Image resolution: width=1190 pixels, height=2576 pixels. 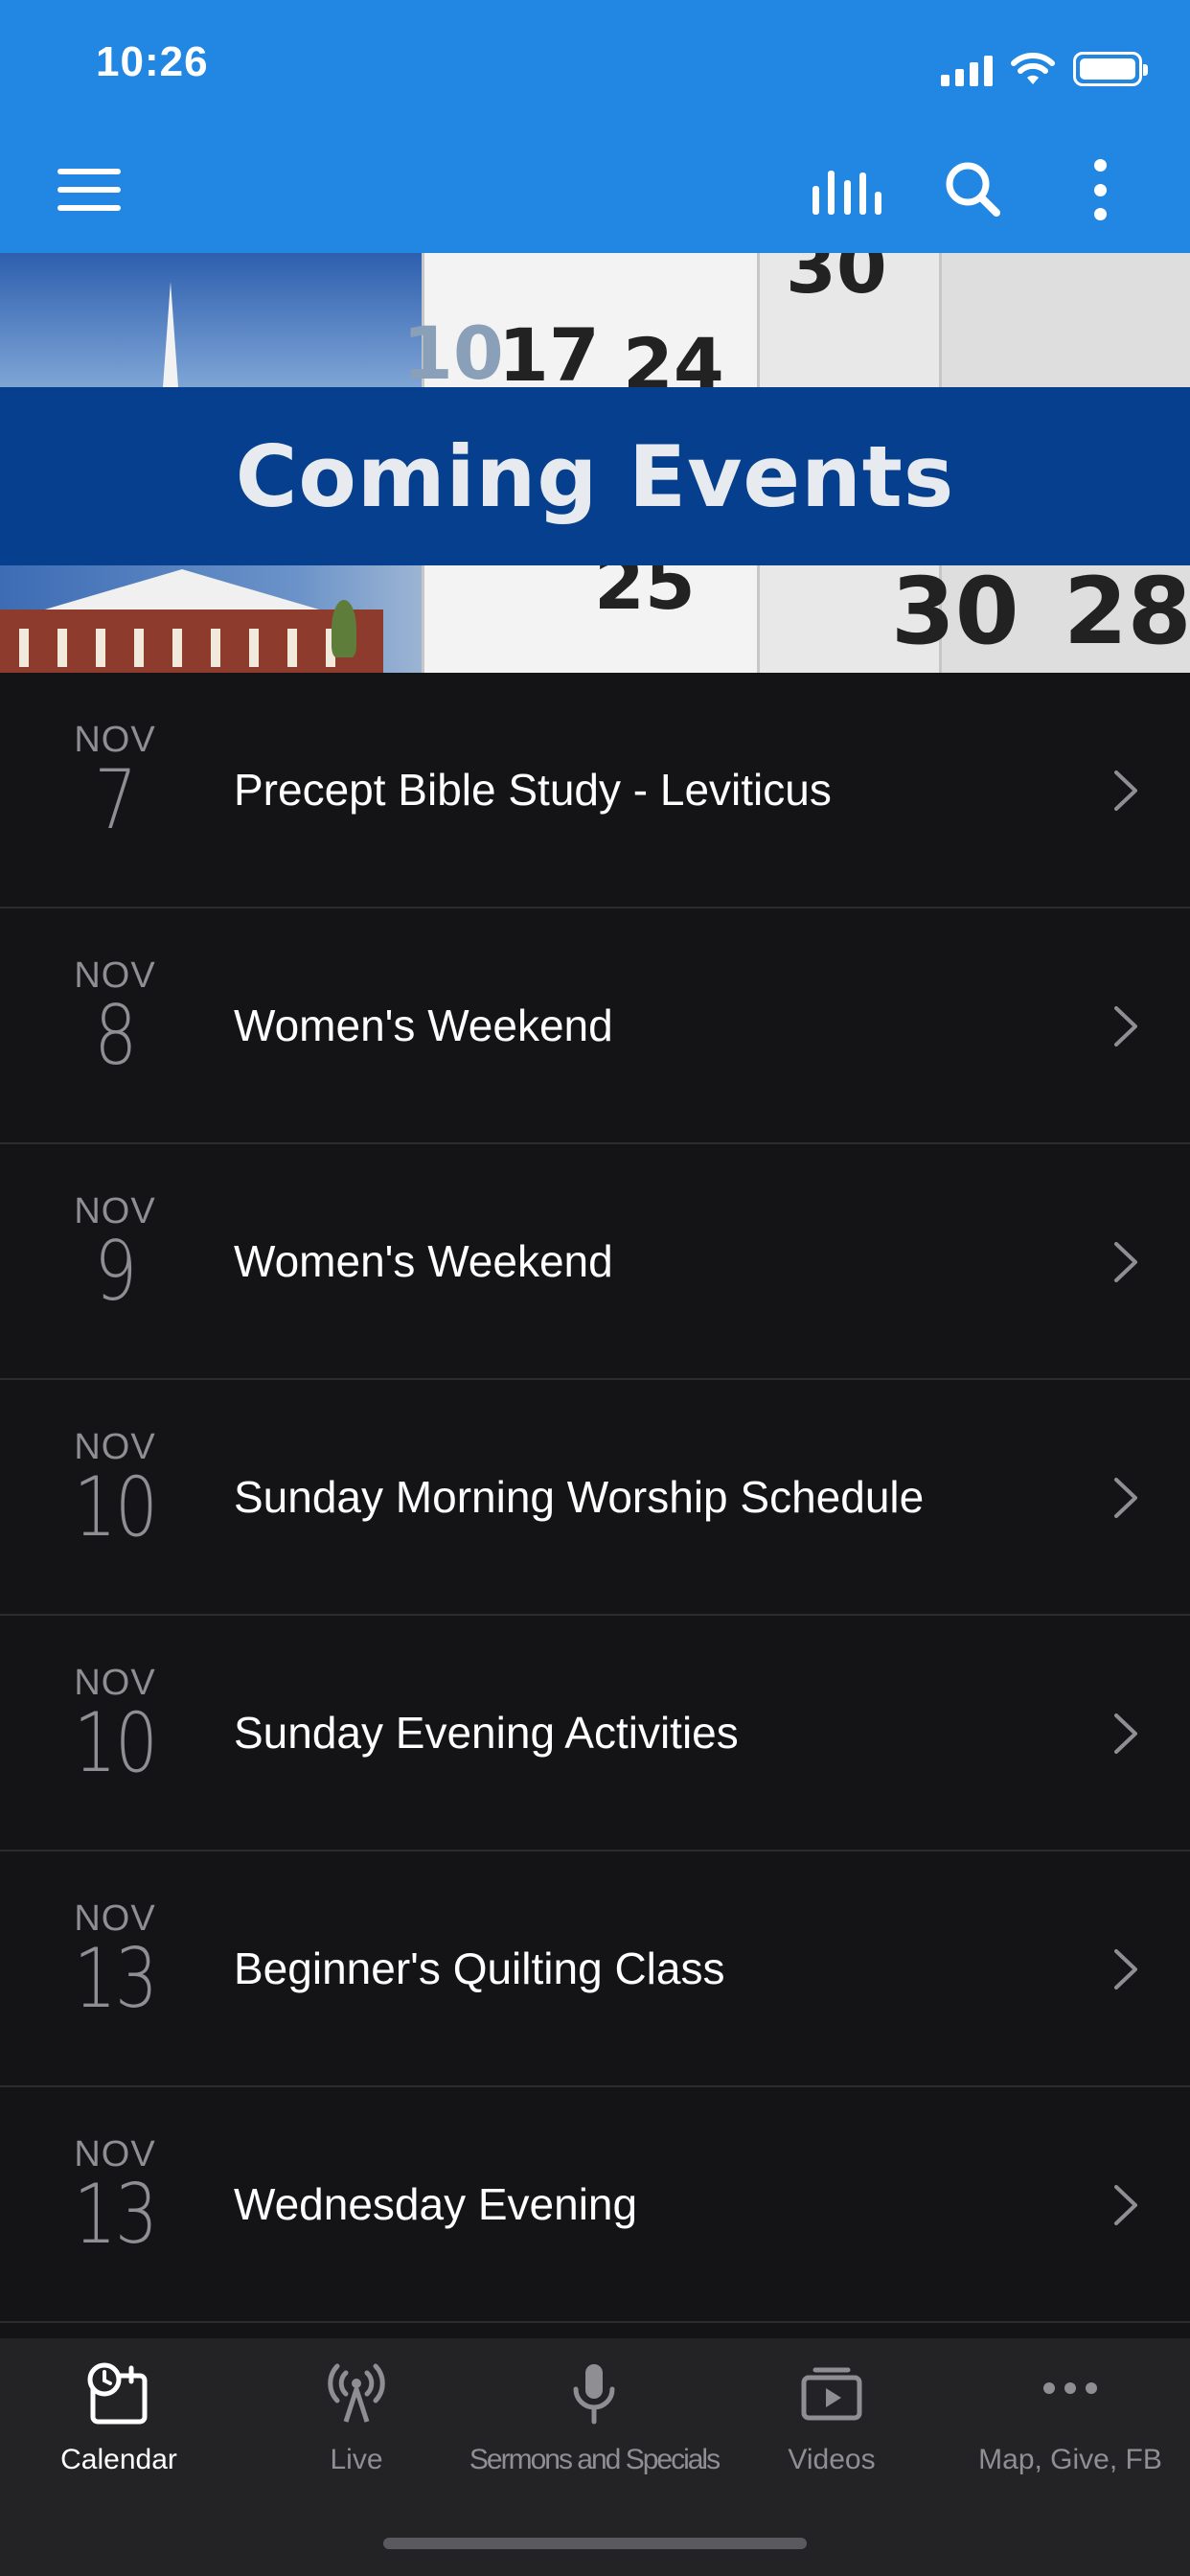 What do you see at coordinates (1033, 68) in the screenshot?
I see `wifi-icon` at bounding box center [1033, 68].